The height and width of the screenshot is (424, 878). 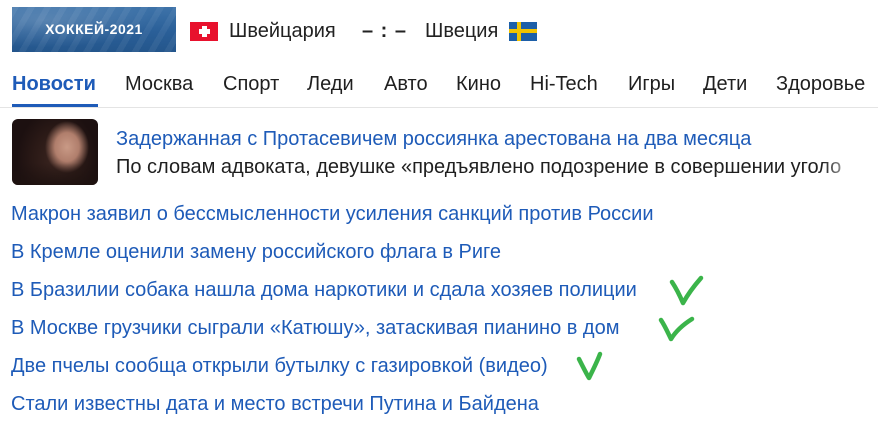 What do you see at coordinates (820, 84) in the screenshot?
I see `tab-zdorovye: Здоровье` at bounding box center [820, 84].